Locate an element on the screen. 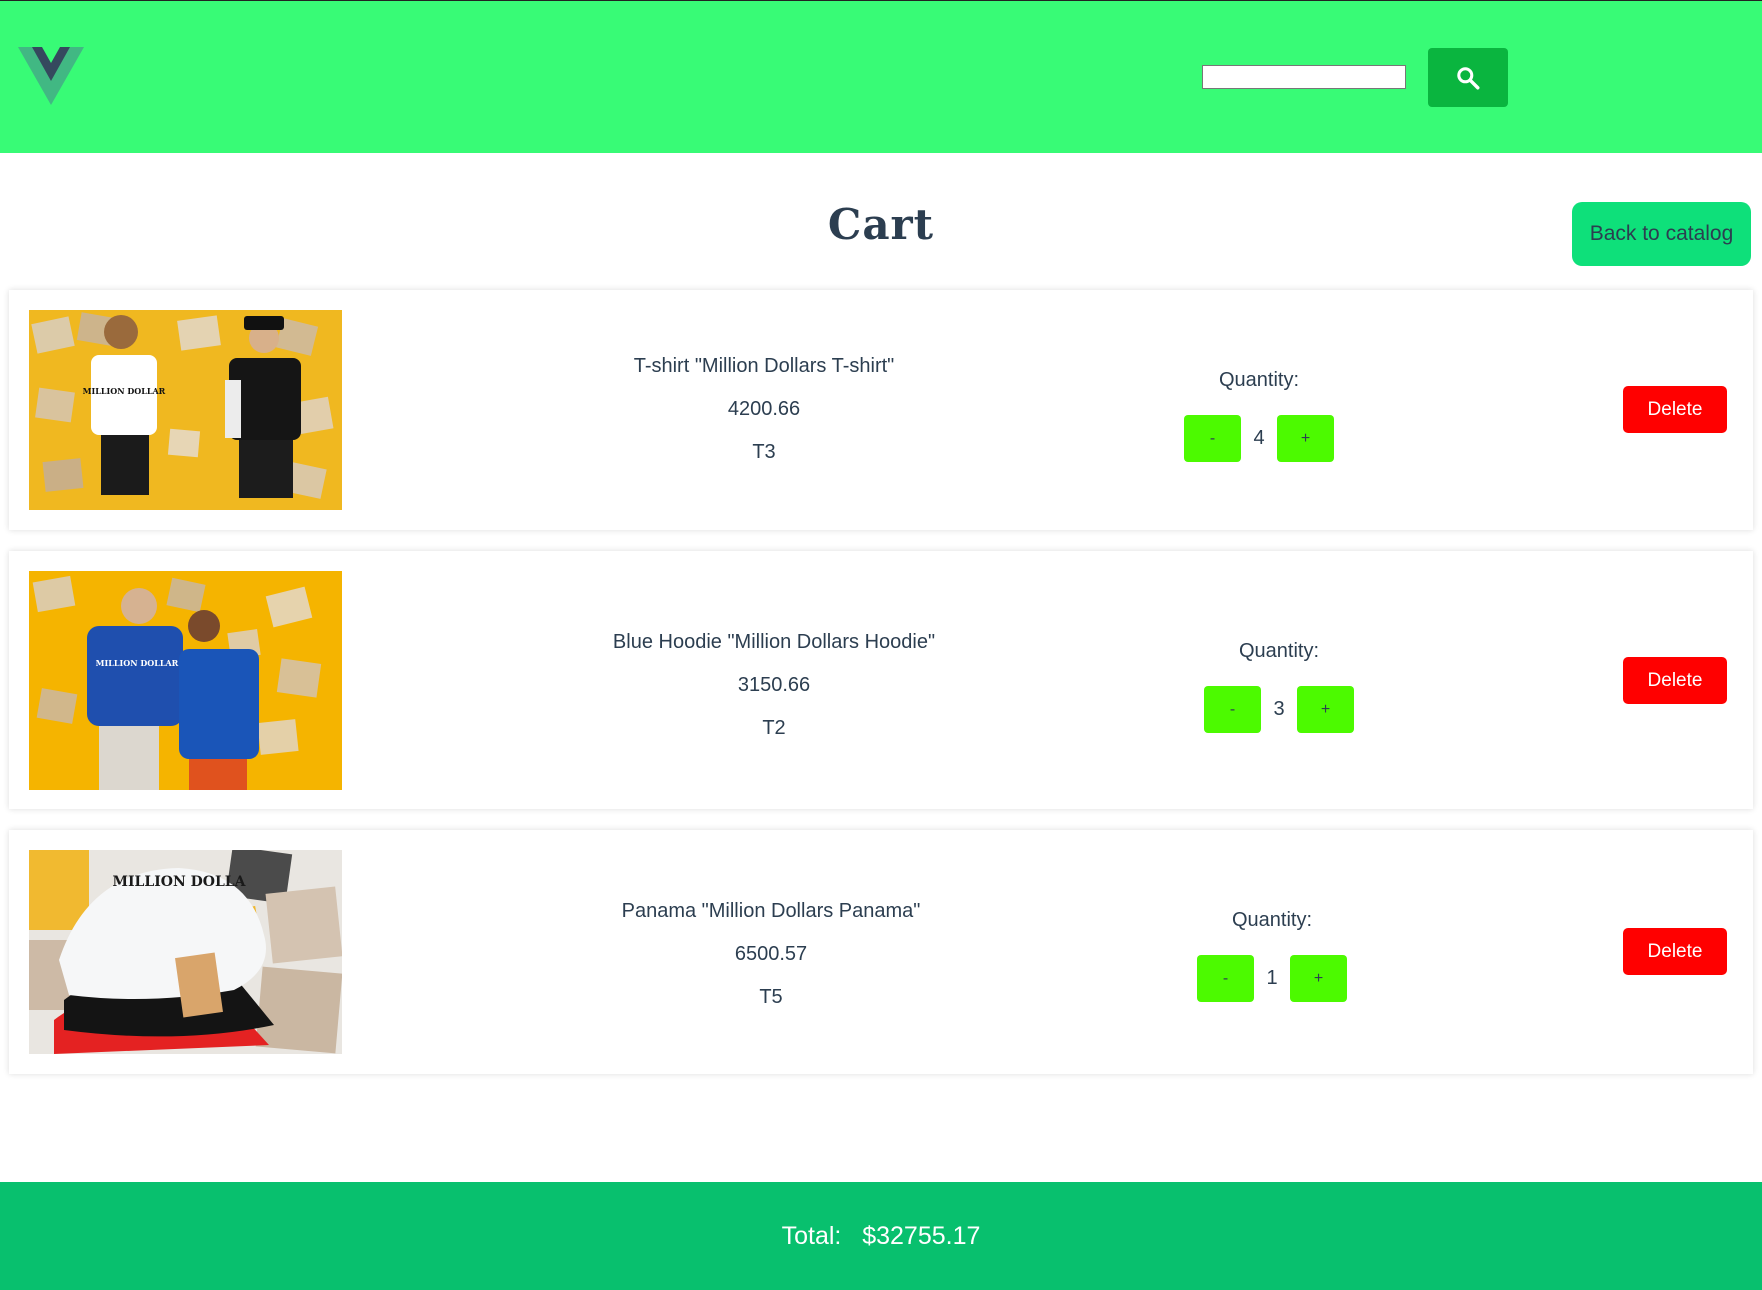  back-to-catalog-button: Back to catalog is located at coordinates (1661, 234).